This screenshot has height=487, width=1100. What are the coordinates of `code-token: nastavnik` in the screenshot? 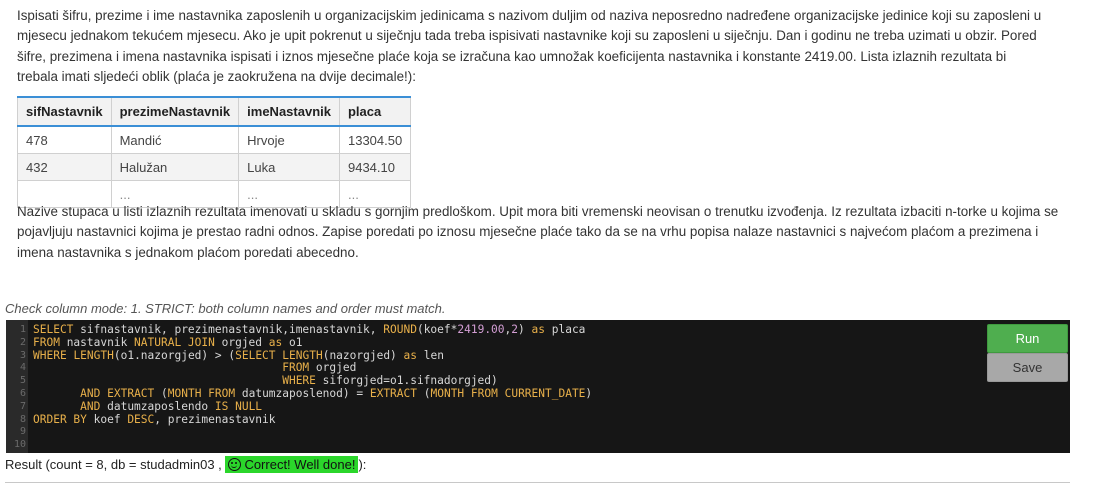 It's located at (97, 342).